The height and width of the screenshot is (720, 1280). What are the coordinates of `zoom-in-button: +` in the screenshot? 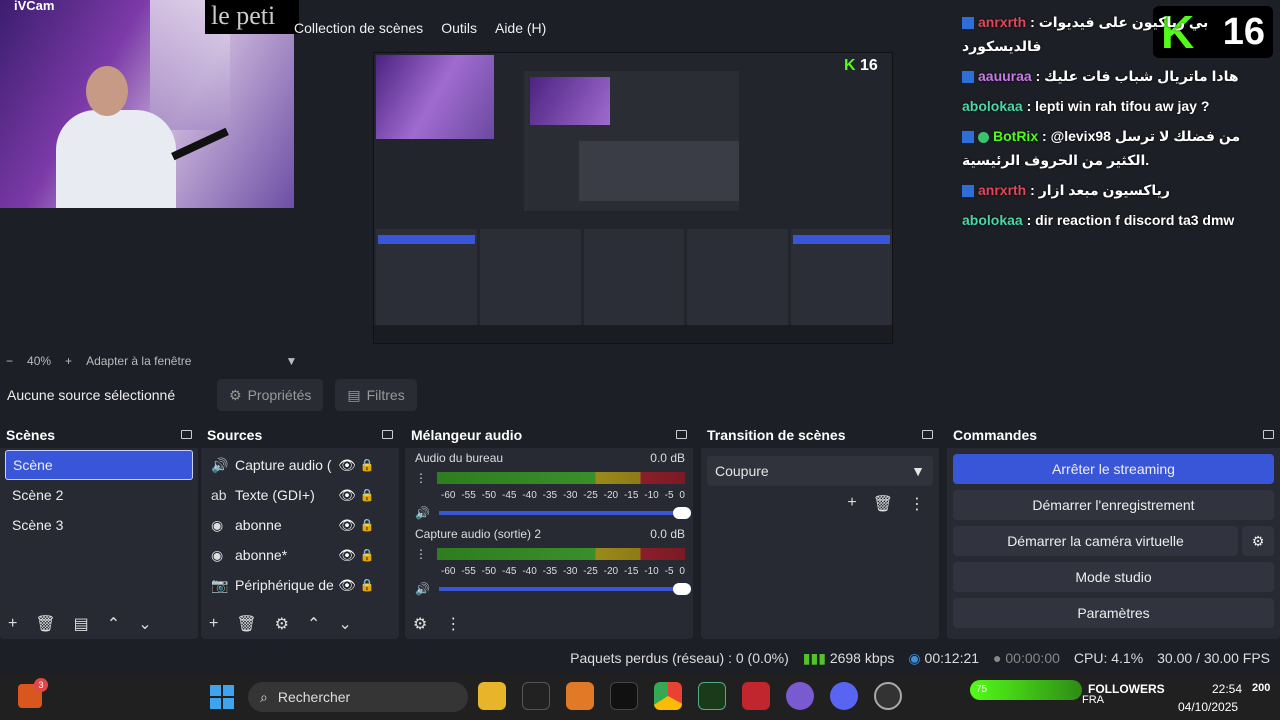 It's located at (68, 361).